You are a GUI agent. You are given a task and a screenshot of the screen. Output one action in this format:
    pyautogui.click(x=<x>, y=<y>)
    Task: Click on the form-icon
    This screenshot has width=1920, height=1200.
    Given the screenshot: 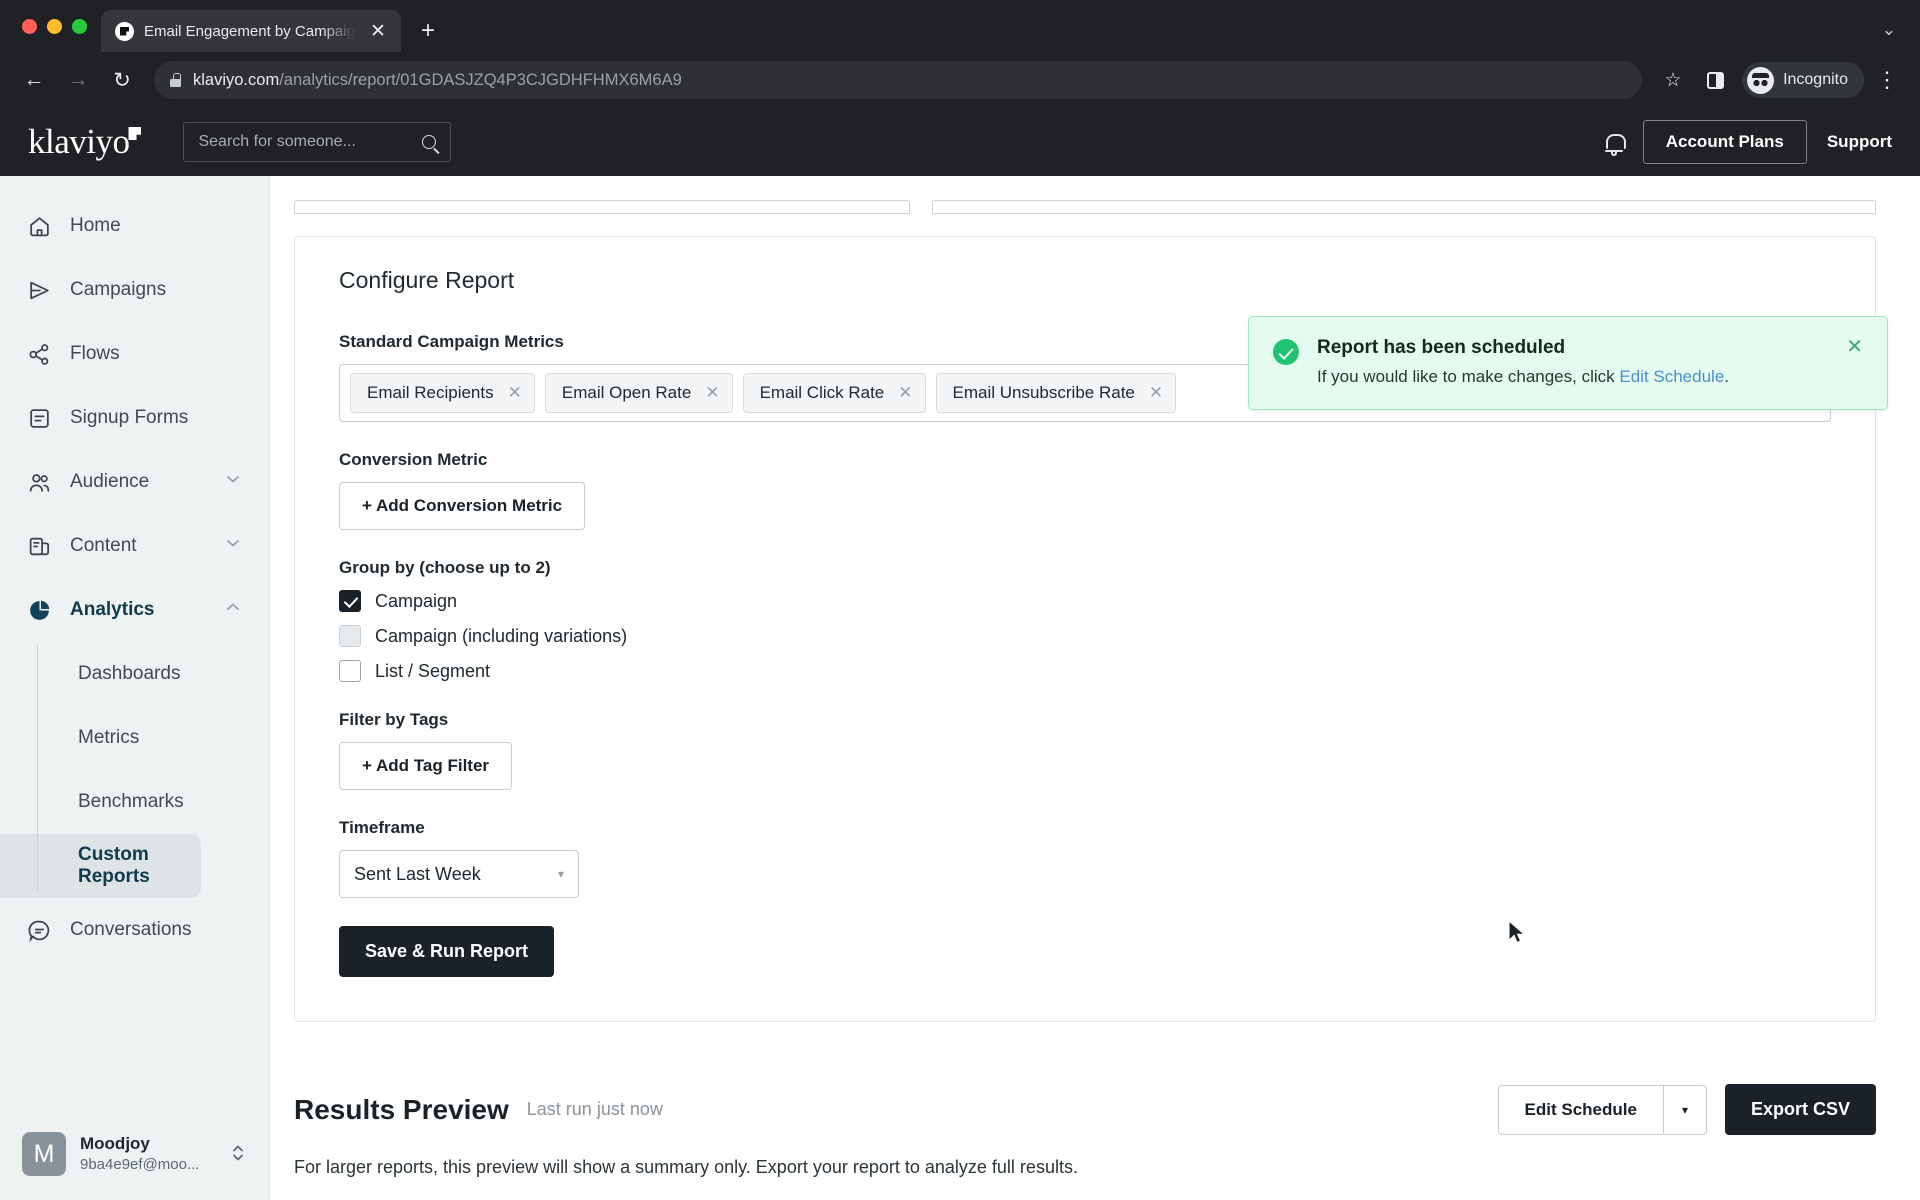 What is the action you would take?
    pyautogui.click(x=39, y=418)
    